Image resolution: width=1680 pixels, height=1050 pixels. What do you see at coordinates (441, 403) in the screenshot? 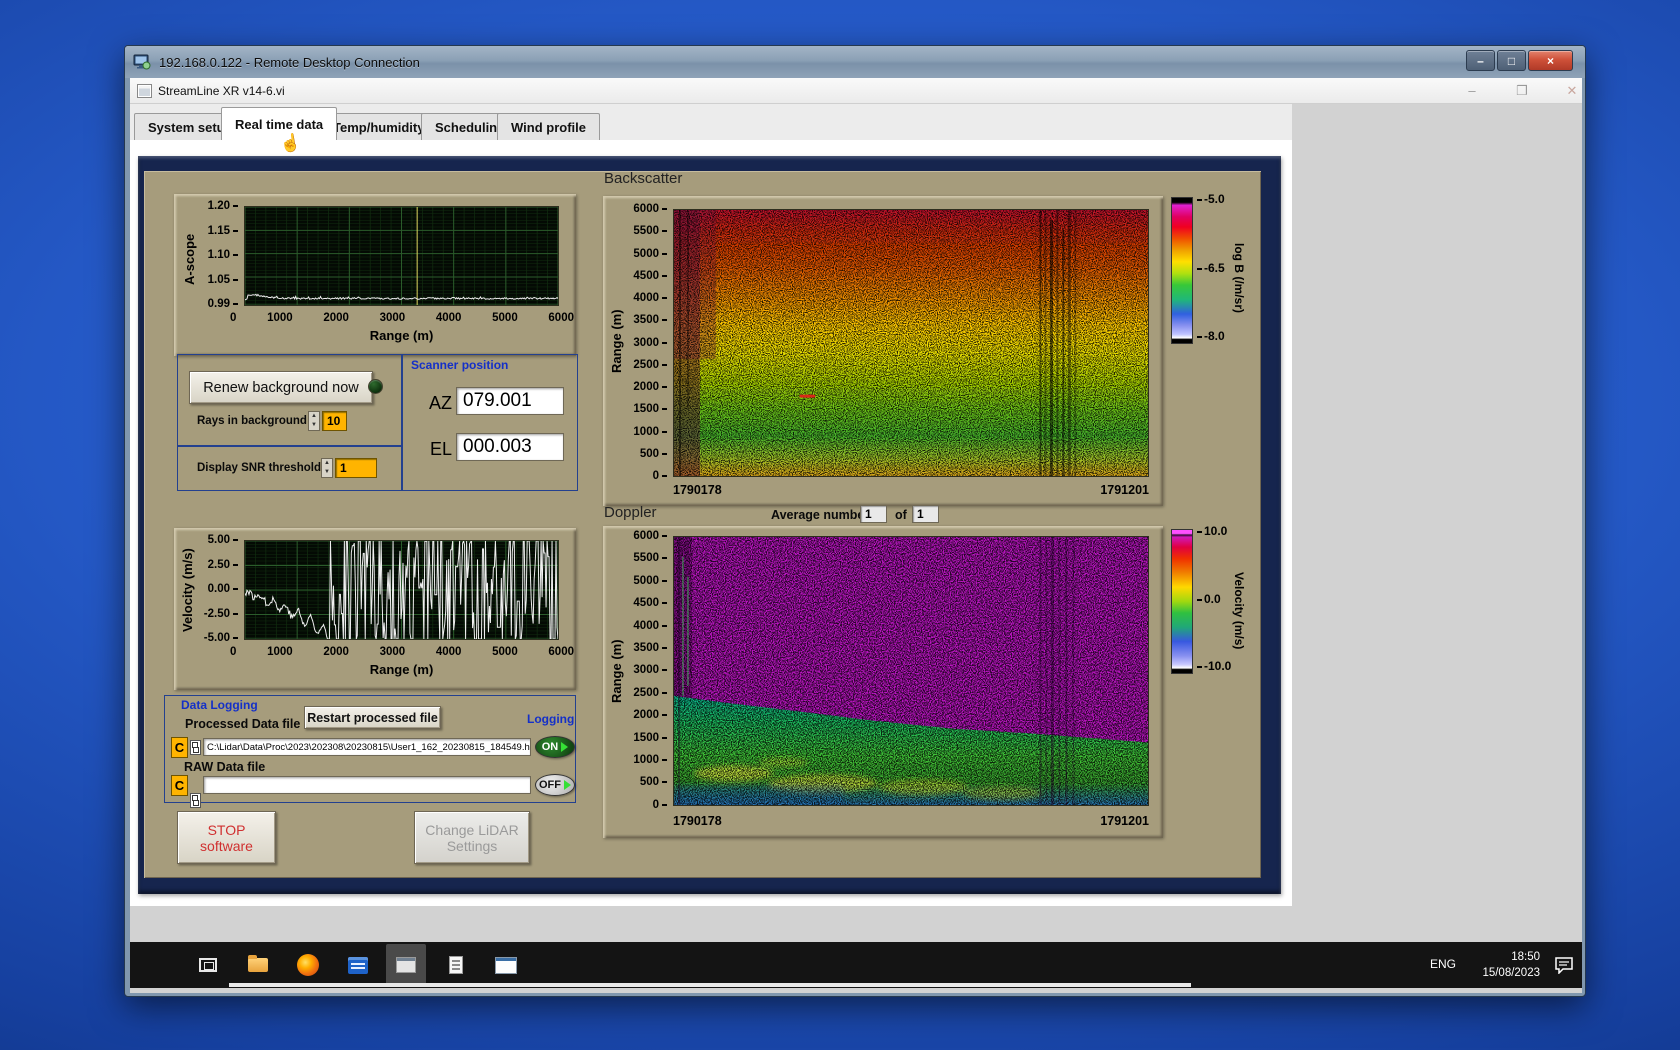
I see `az-label: AZ` at bounding box center [441, 403].